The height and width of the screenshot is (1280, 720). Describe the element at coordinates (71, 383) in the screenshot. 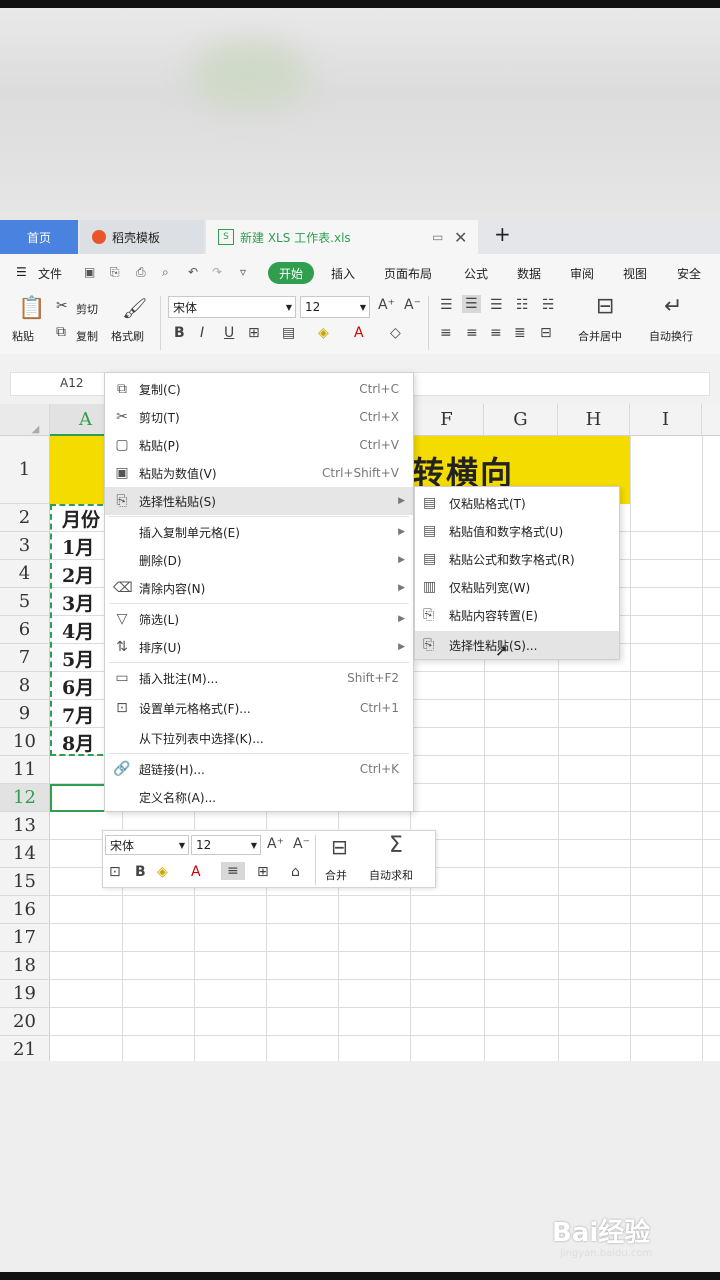

I see `name-box: A12` at that location.